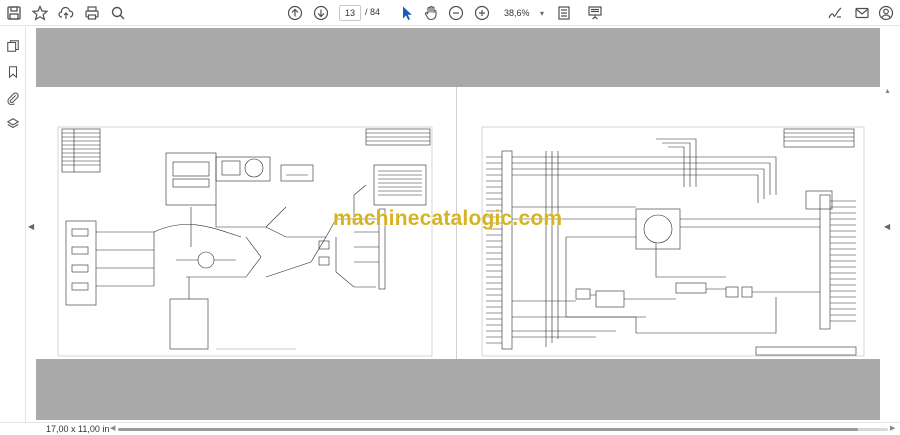 The width and height of the screenshot is (900, 435). What do you see at coordinates (295, 13) in the screenshot?
I see `previous-page-icon` at bounding box center [295, 13].